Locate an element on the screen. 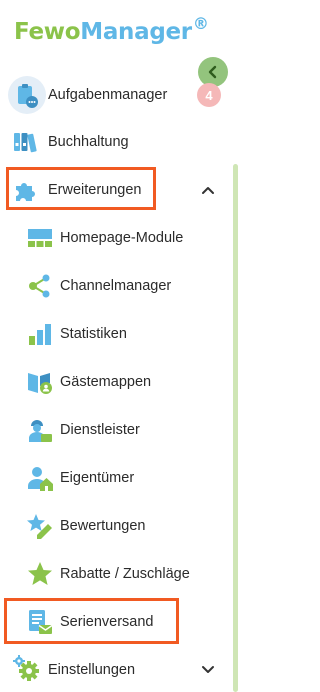 This screenshot has height=692, width=320. puzzle-icon is located at coordinates (26, 190).